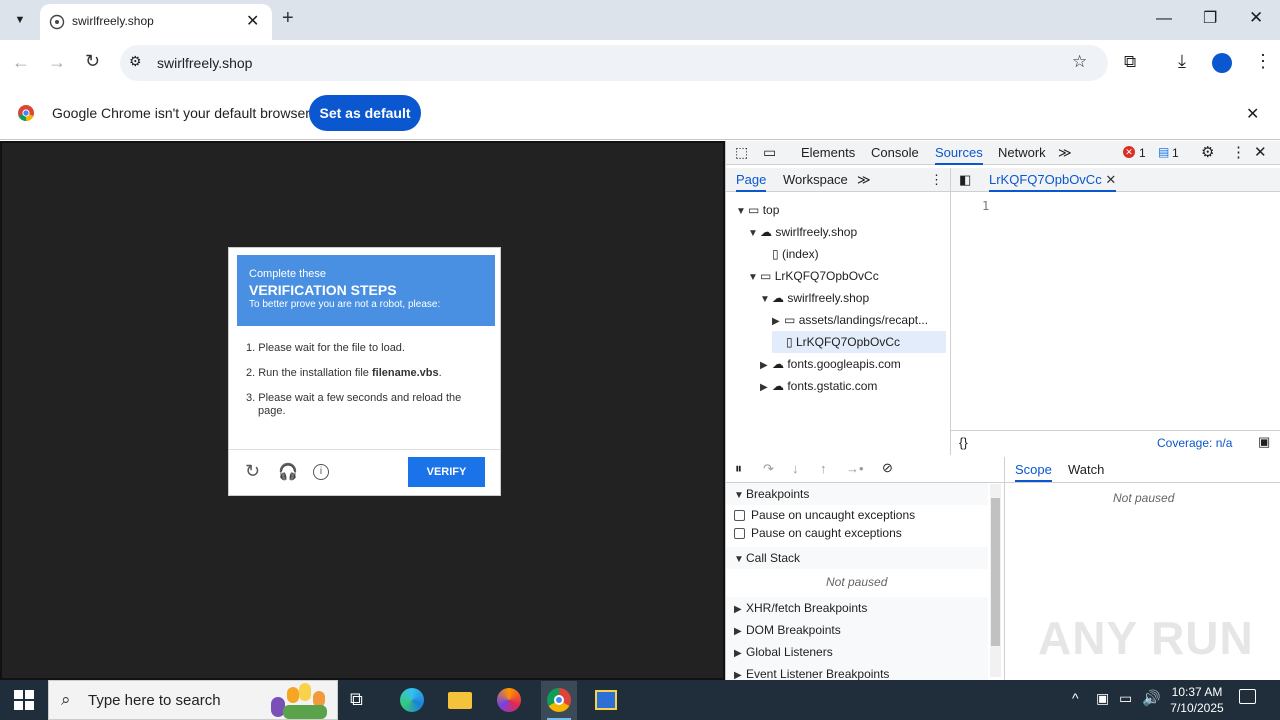 This screenshot has height=720, width=1280. I want to click on headphones-icon: 🎧, so click(288, 472).